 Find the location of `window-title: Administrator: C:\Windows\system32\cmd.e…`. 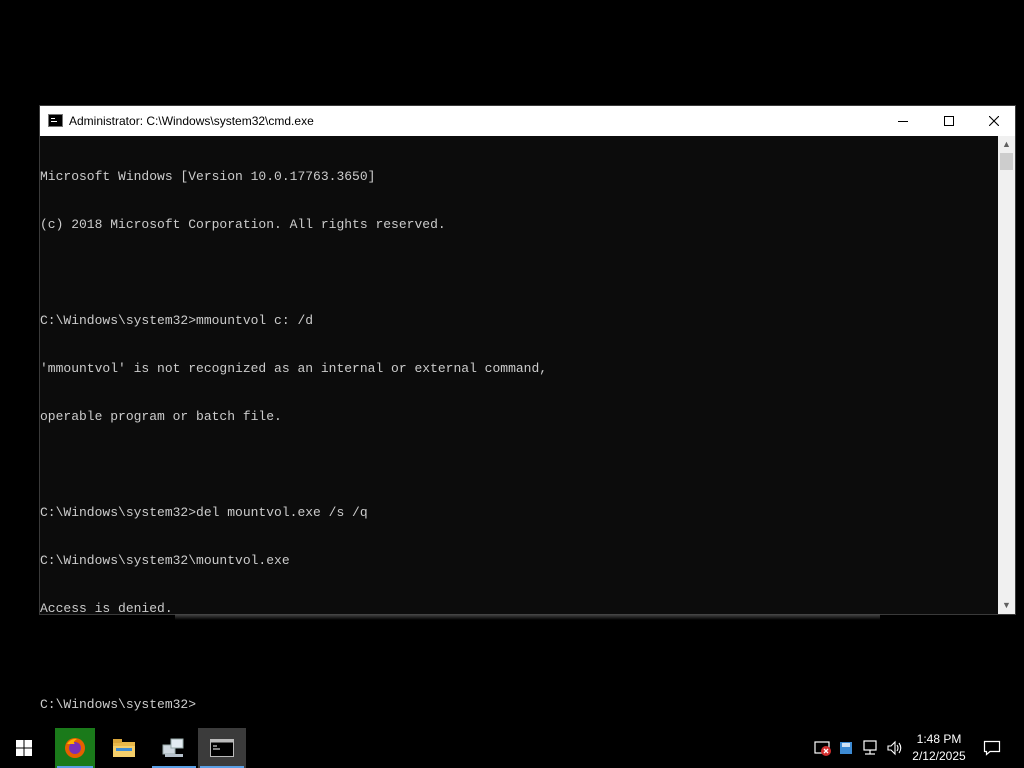

window-title: Administrator: C:\Windows\system32\cmd.e… is located at coordinates (191, 121).